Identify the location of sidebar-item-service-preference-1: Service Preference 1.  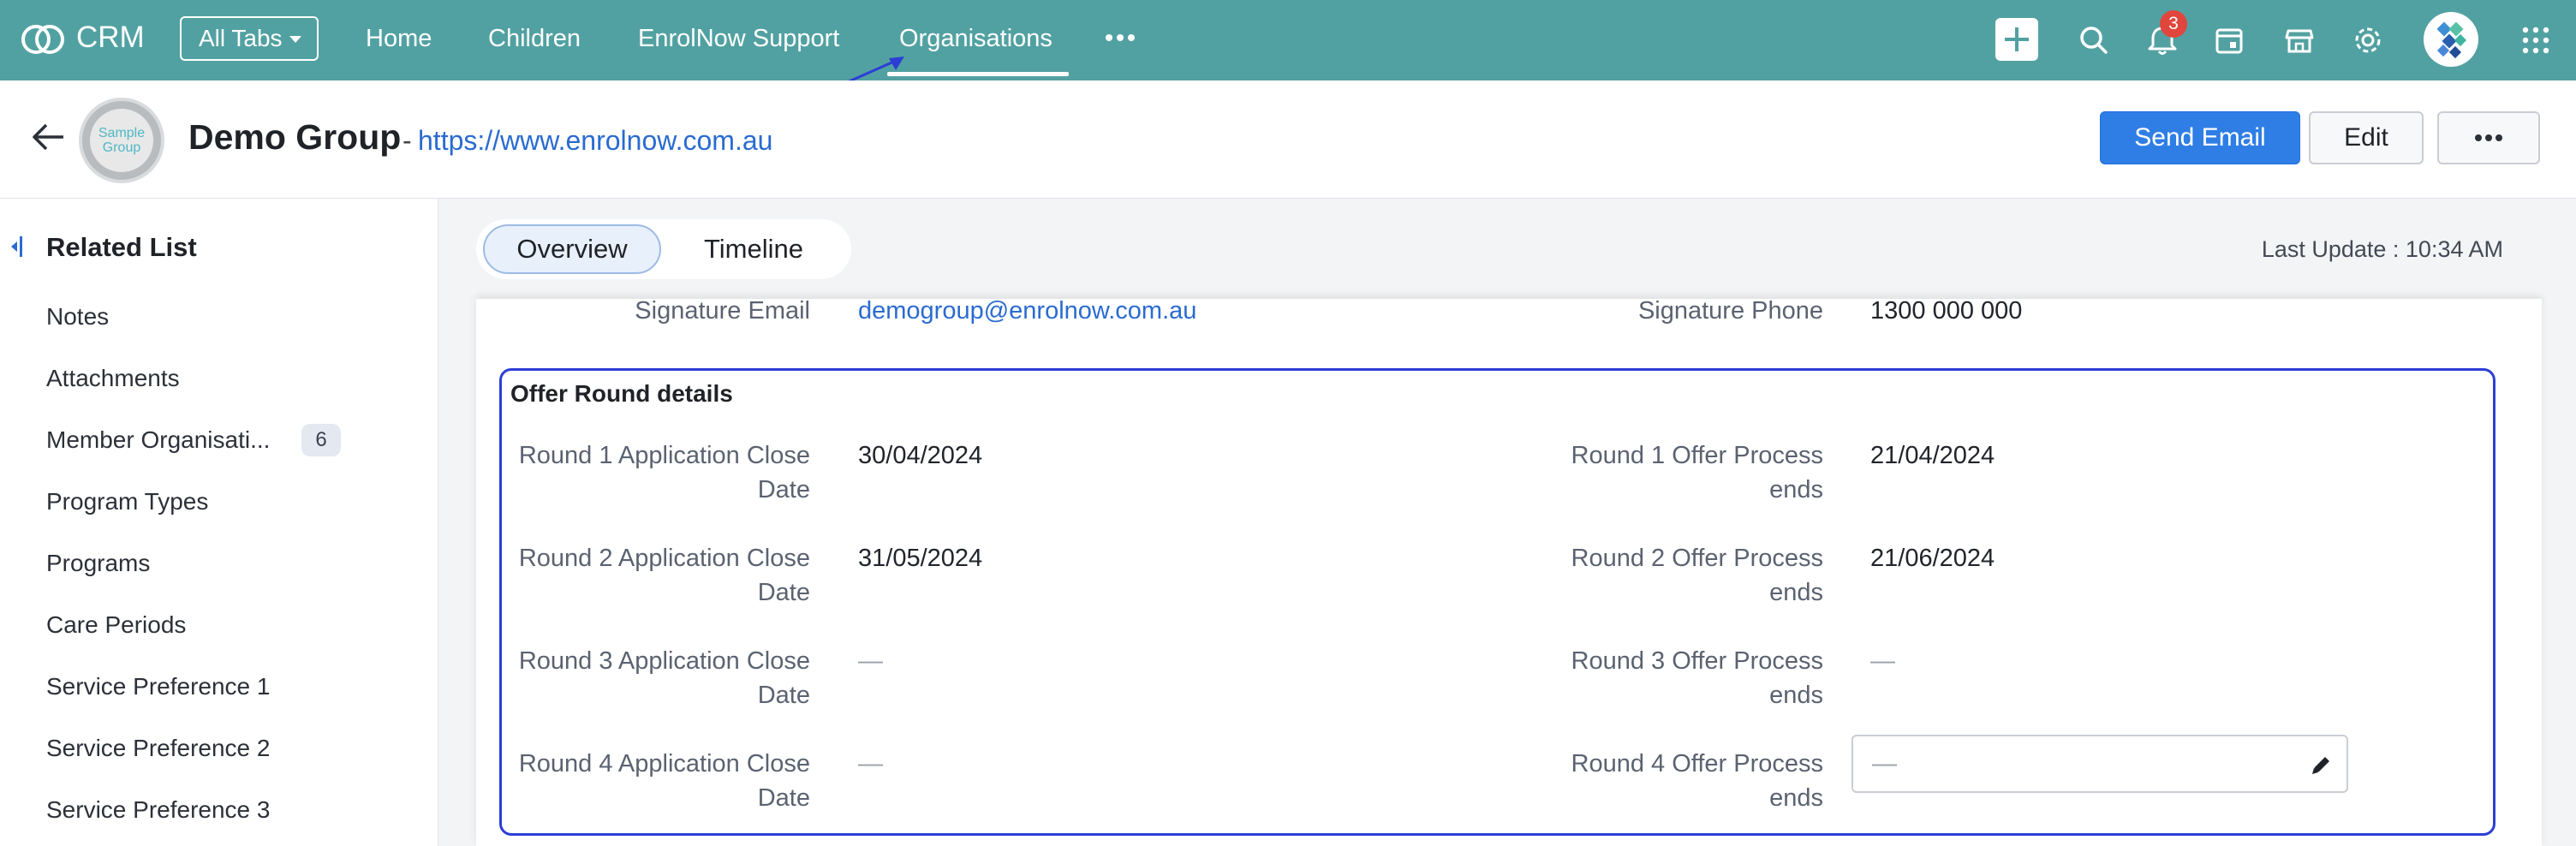
(158, 687).